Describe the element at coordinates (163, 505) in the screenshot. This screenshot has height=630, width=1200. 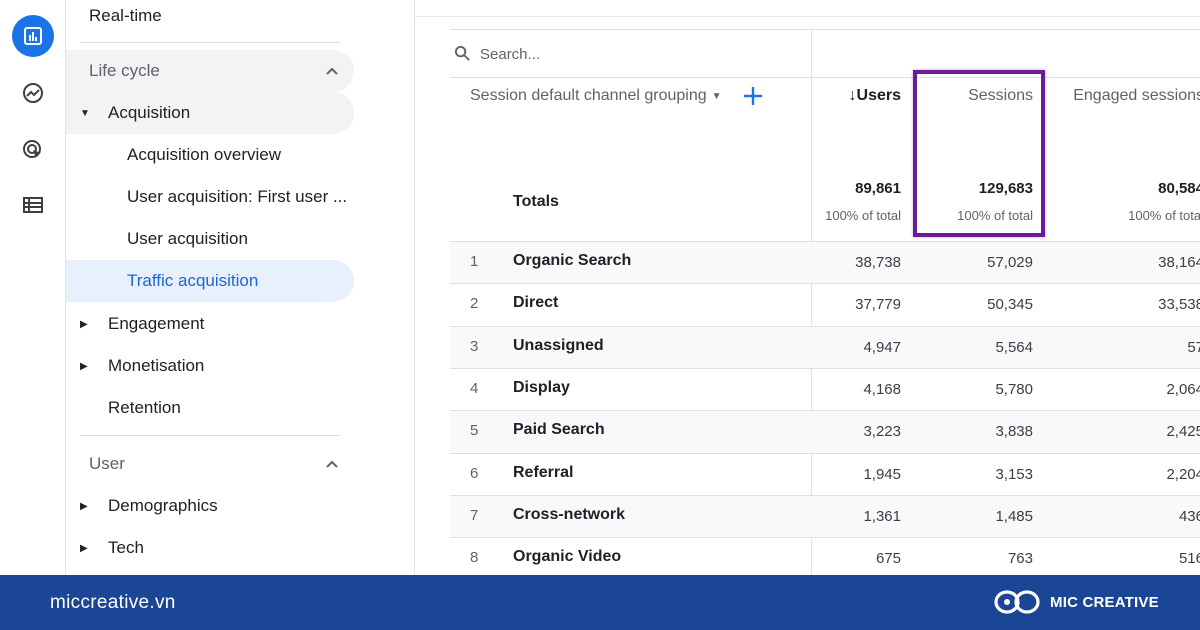
I see `nav-demographics-label: Demographics` at that location.